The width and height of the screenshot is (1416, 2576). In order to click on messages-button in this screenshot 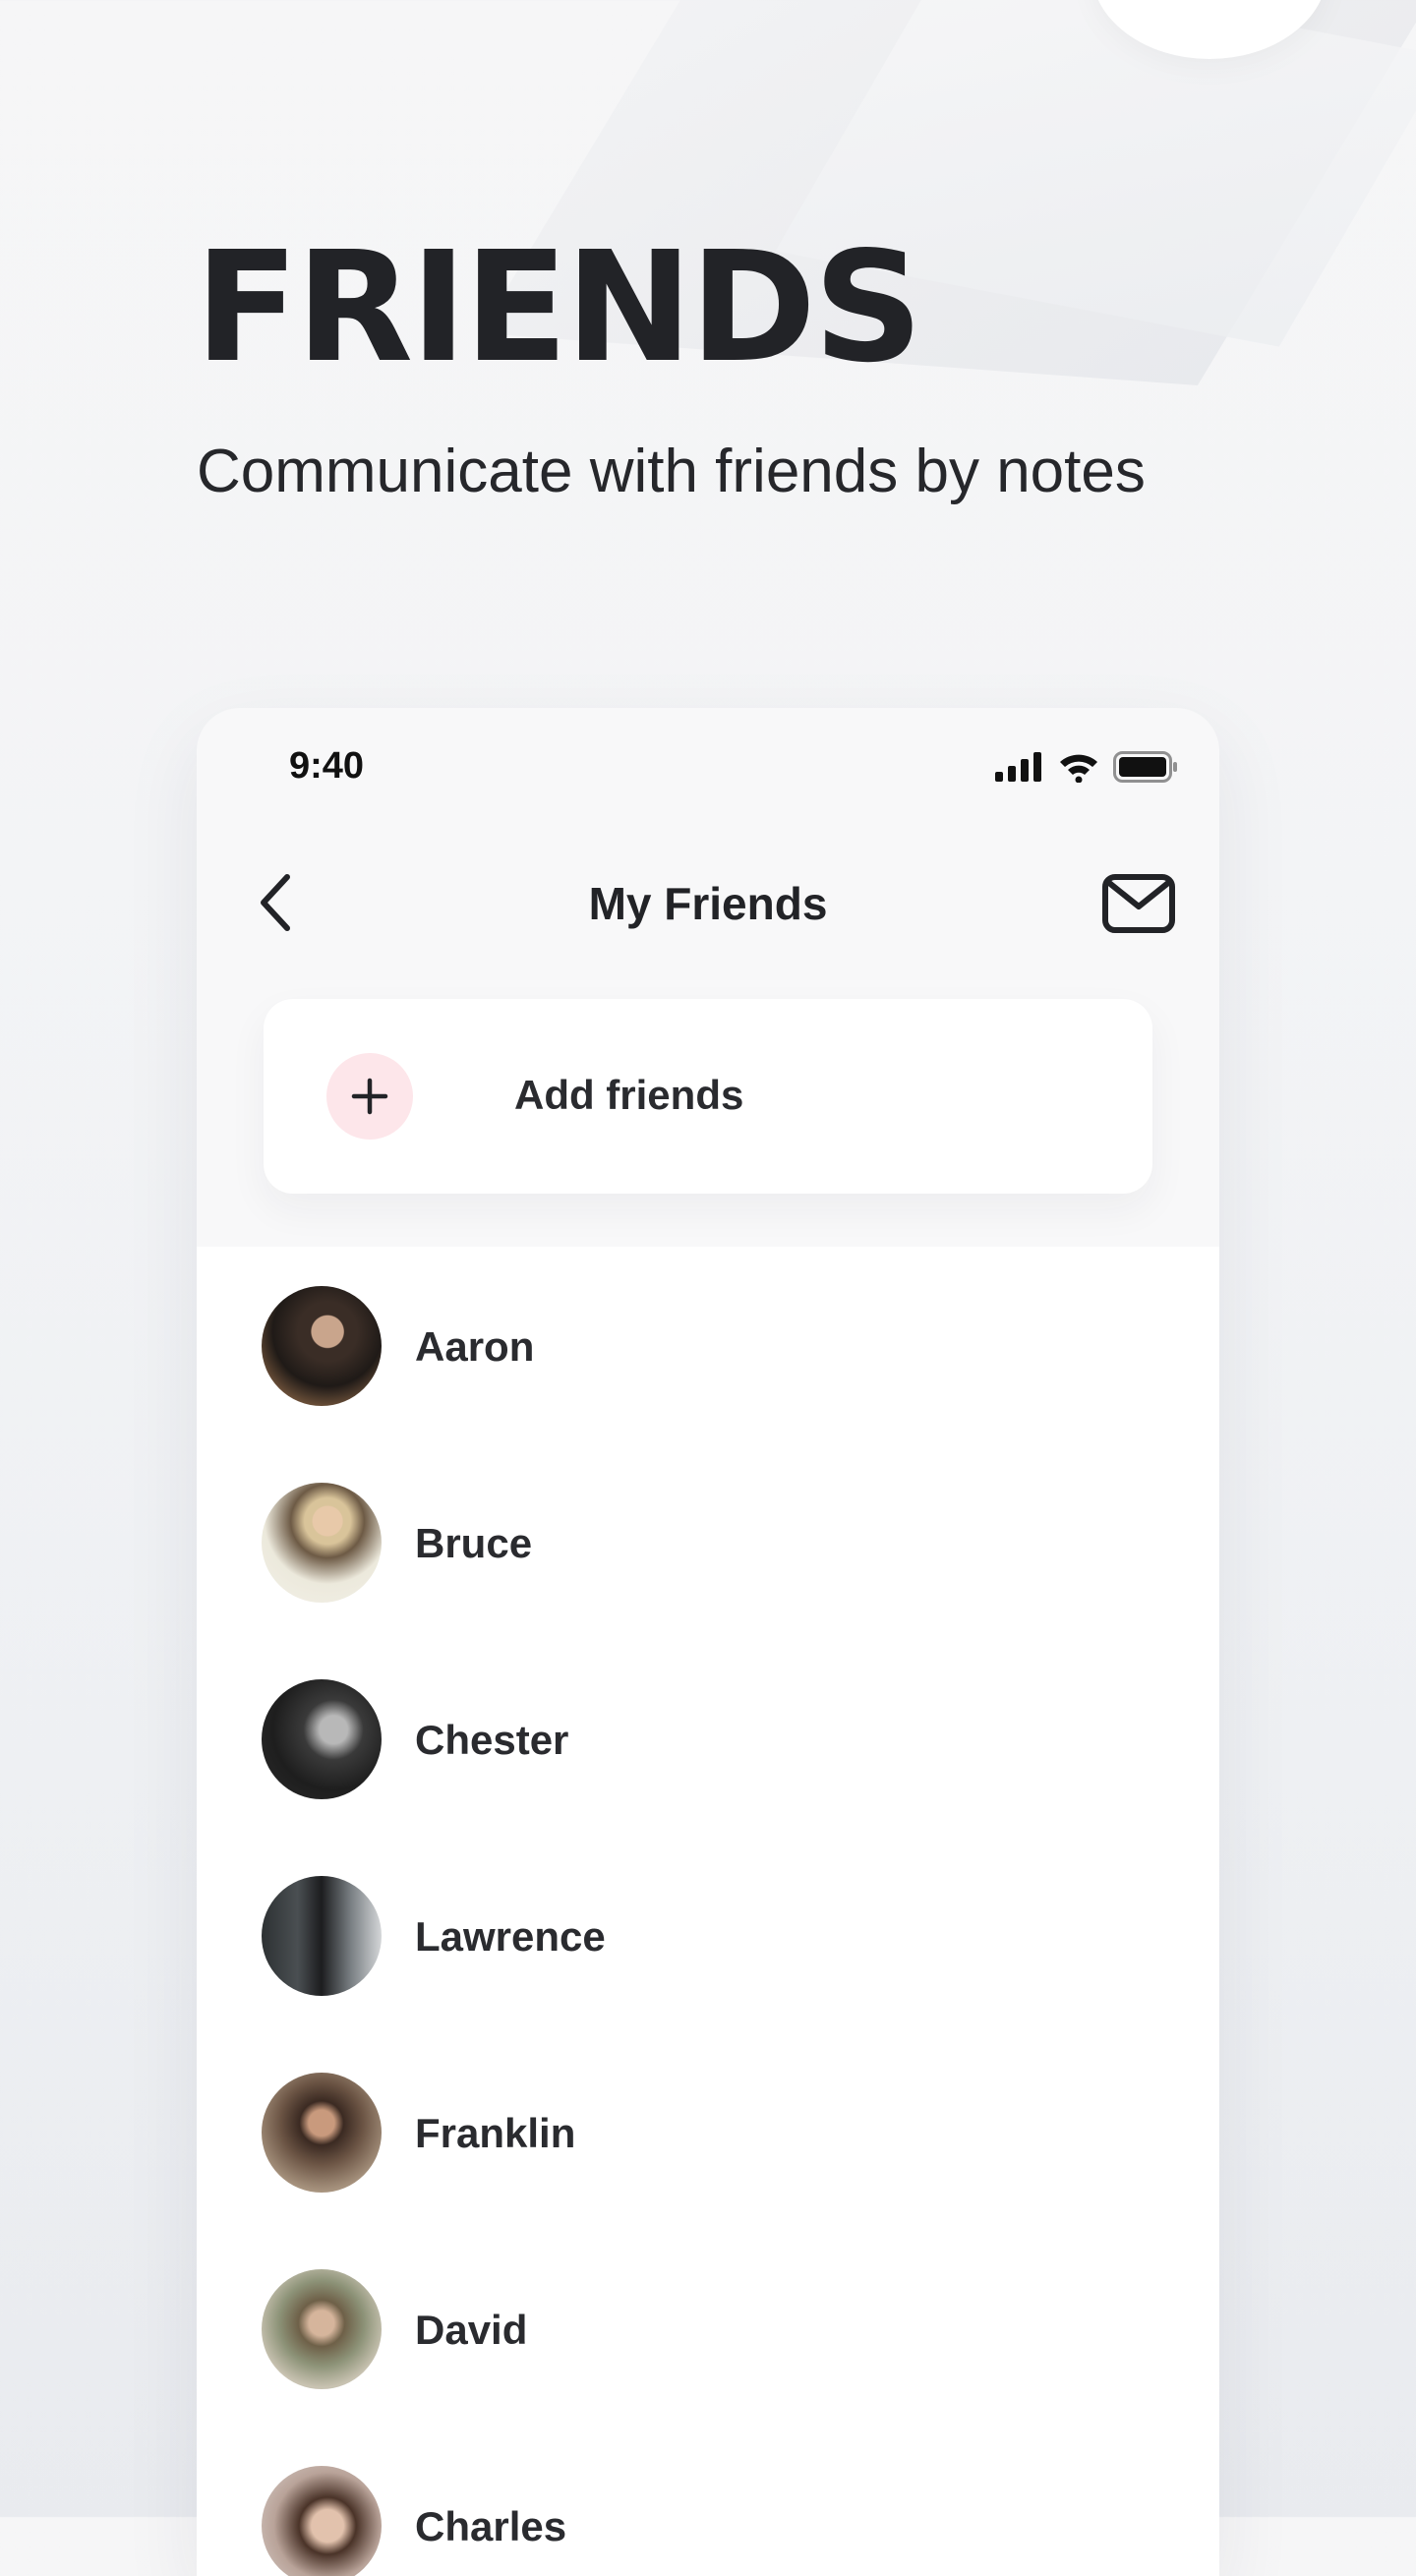, I will do `click(1138, 905)`.